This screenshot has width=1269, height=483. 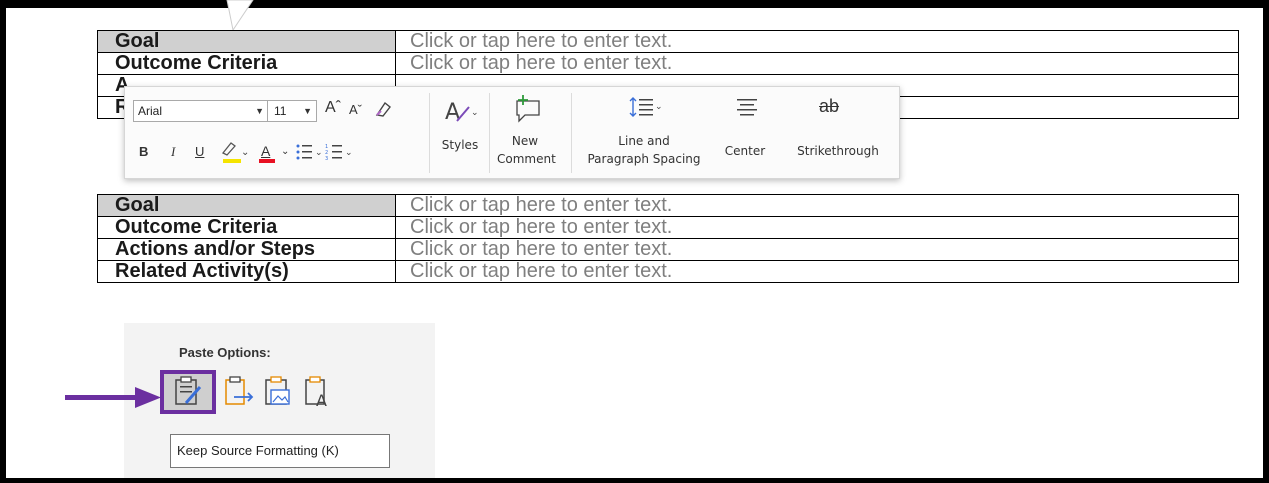 What do you see at coordinates (201, 111) in the screenshot?
I see `font-name-select: Arial ▼` at bounding box center [201, 111].